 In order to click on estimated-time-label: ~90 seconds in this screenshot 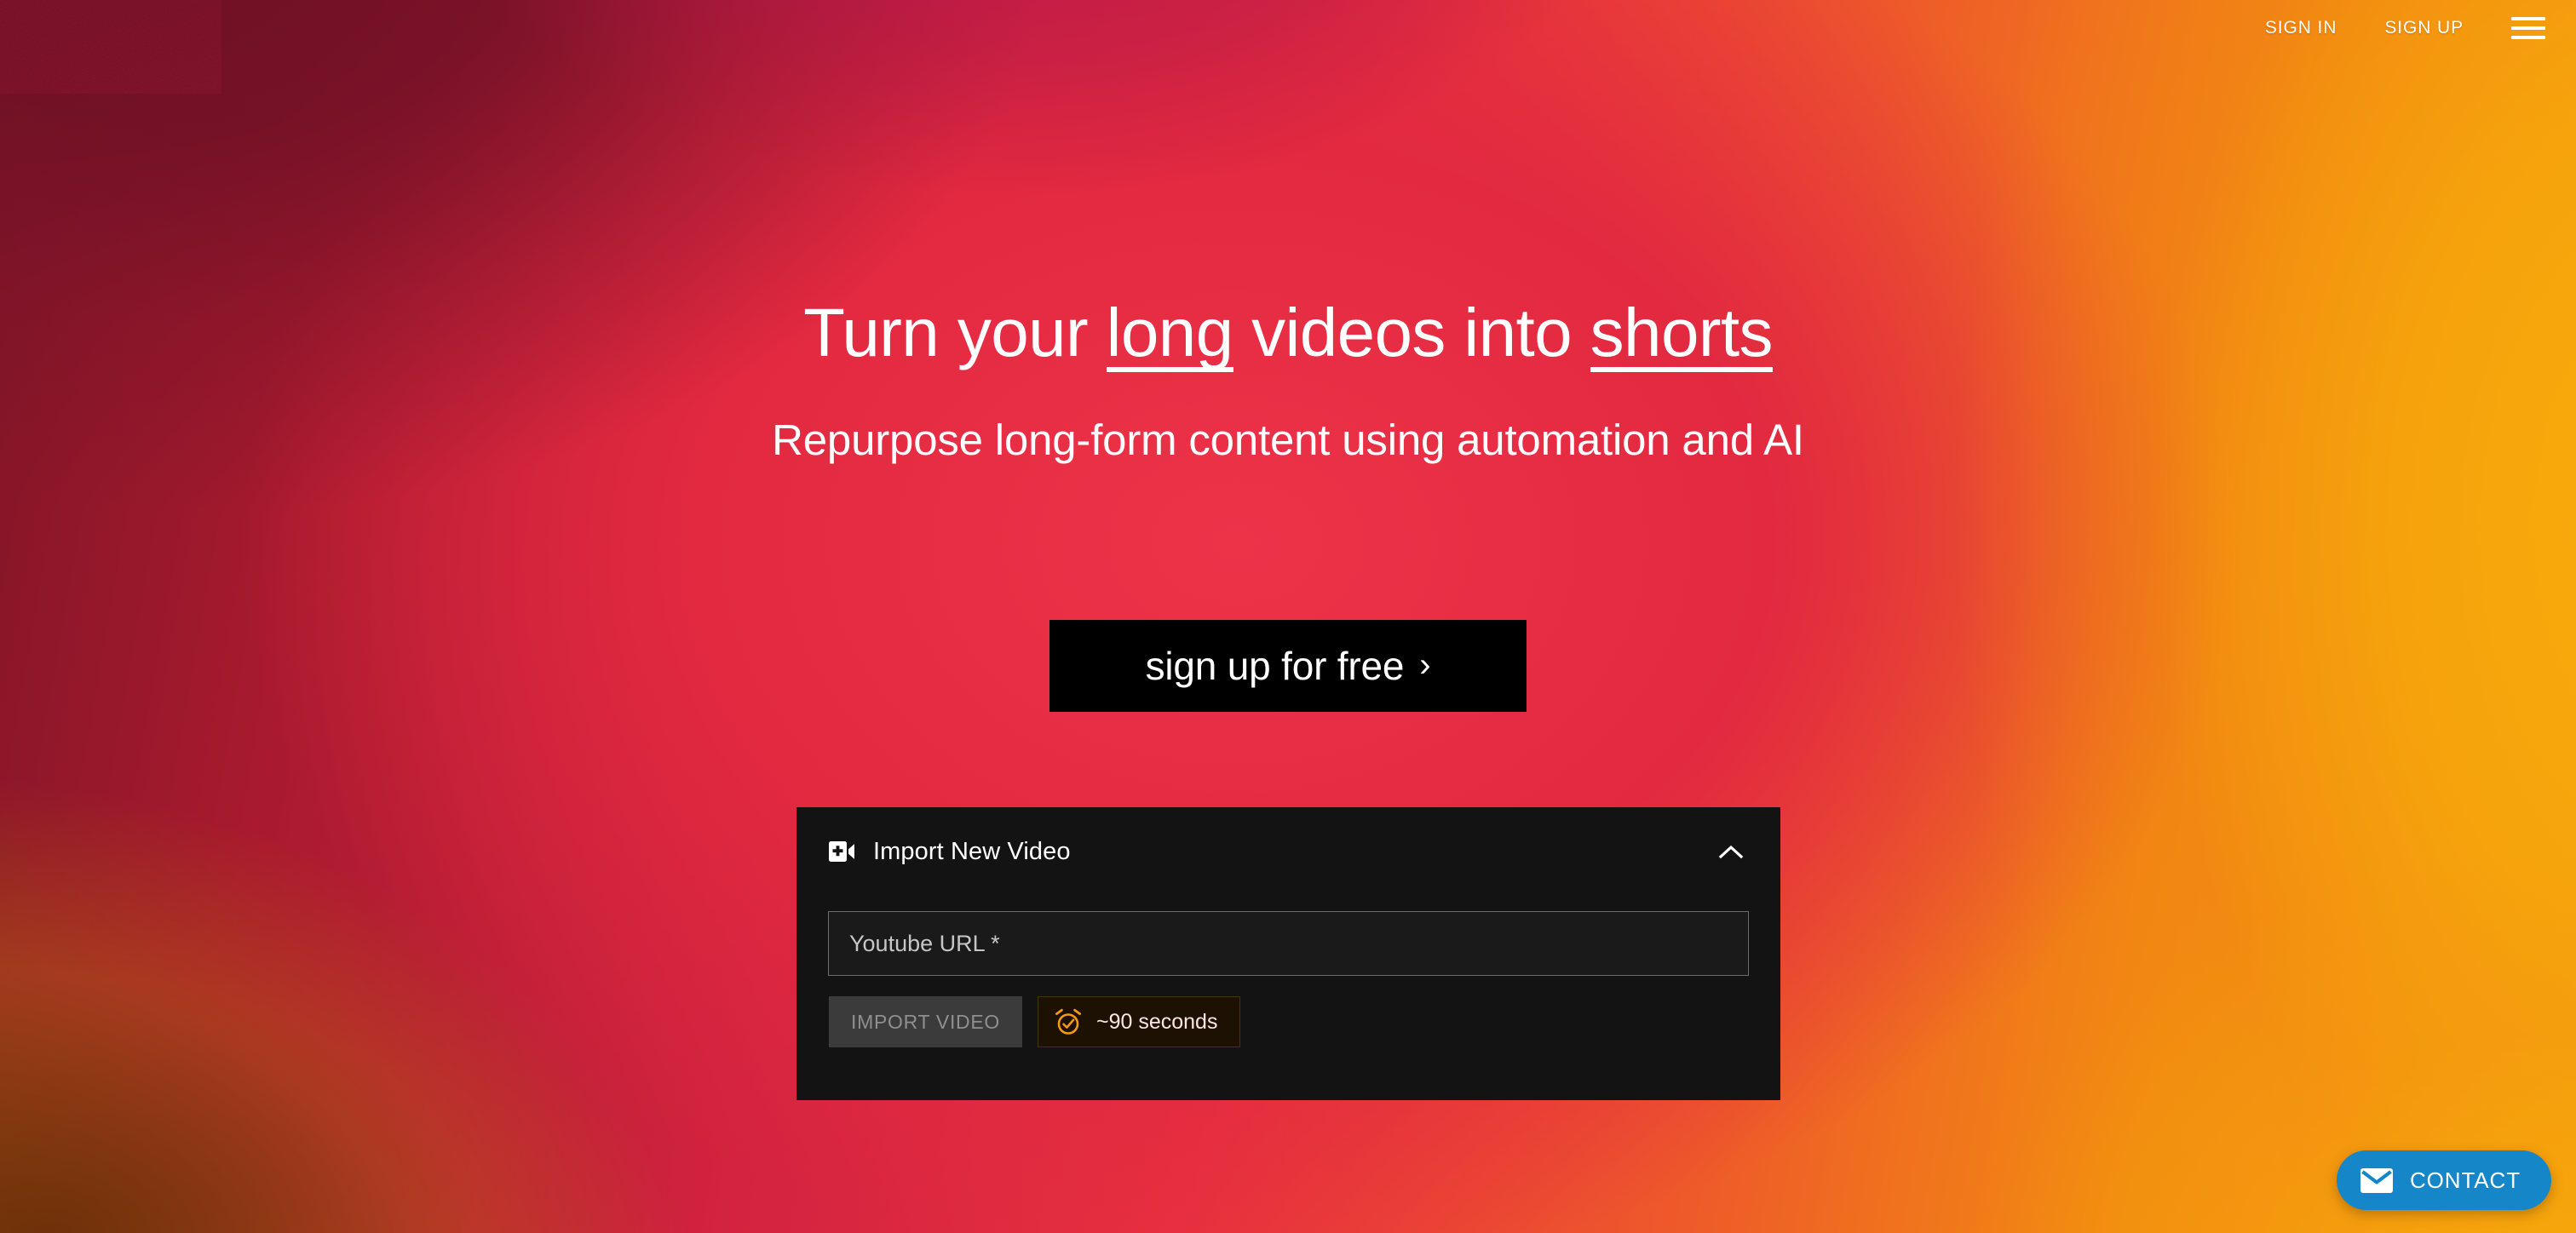, I will do `click(1156, 1021)`.